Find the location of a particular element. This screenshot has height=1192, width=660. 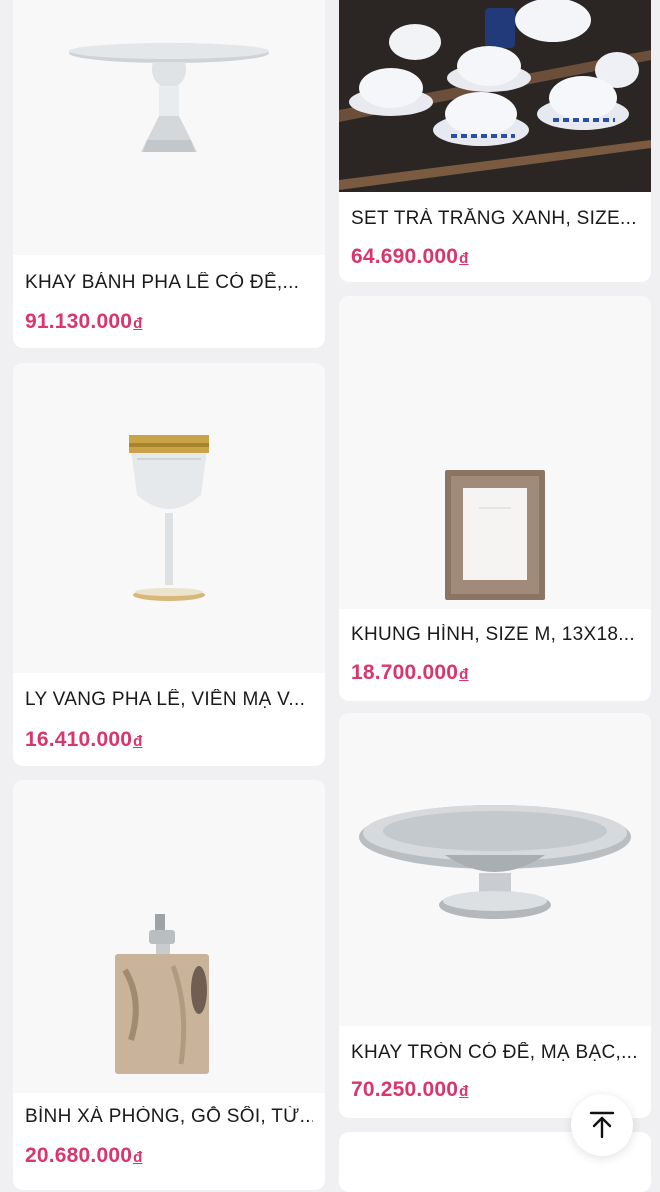

product-price: 64.690.000đ is located at coordinates (410, 256).